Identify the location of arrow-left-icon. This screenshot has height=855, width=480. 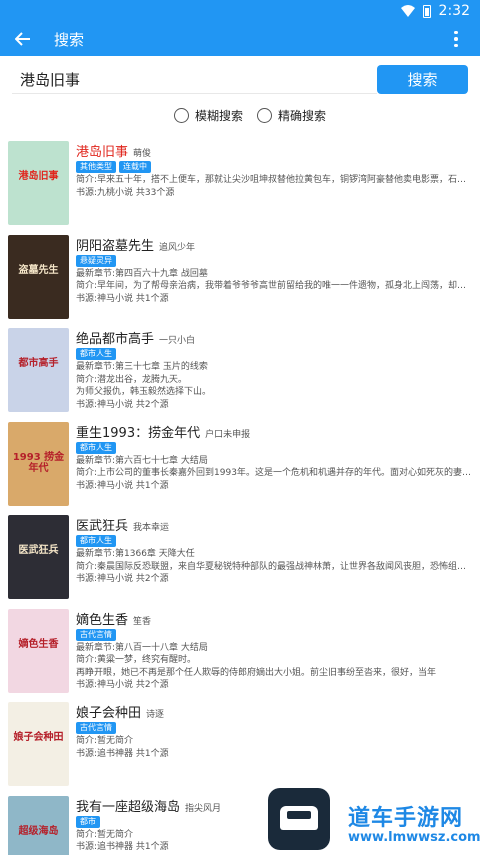
(22, 39).